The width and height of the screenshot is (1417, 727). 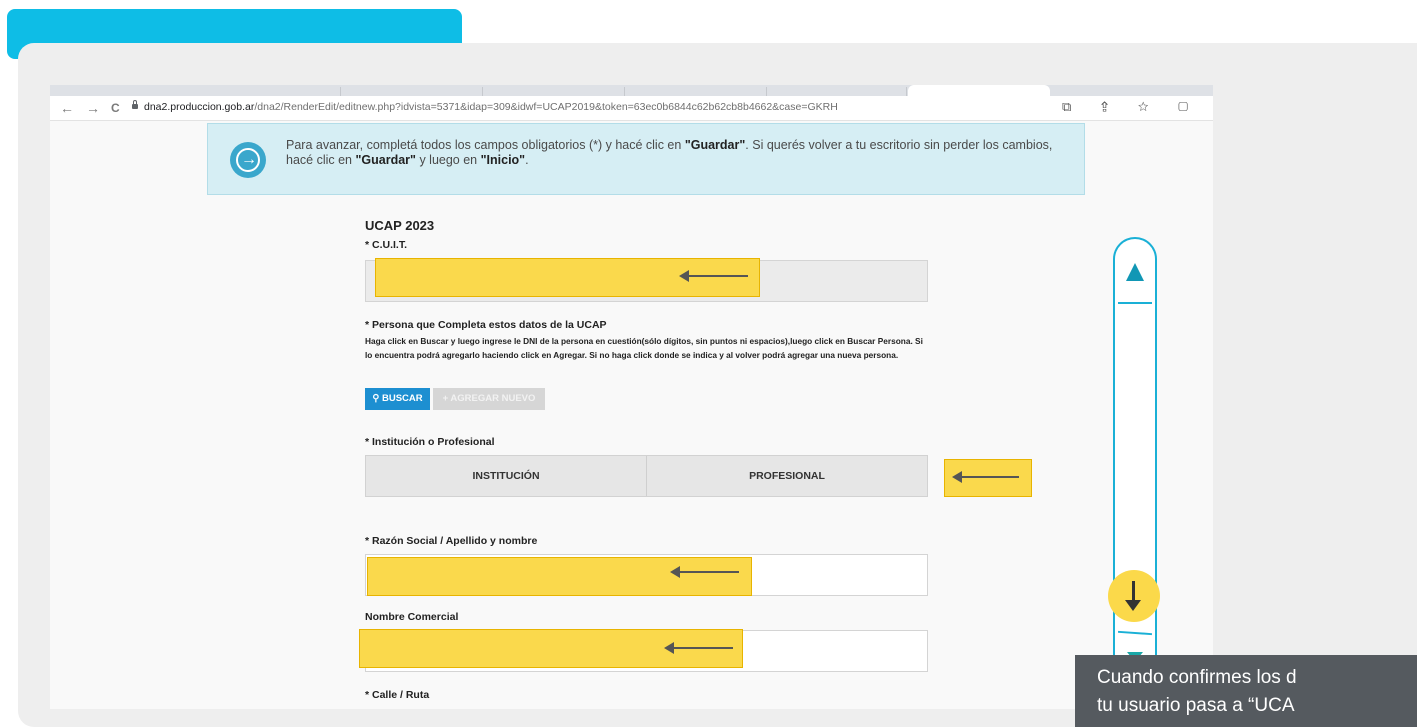 What do you see at coordinates (412, 617) in the screenshot?
I see `nombre-comercial-label: Nombre Comercial` at bounding box center [412, 617].